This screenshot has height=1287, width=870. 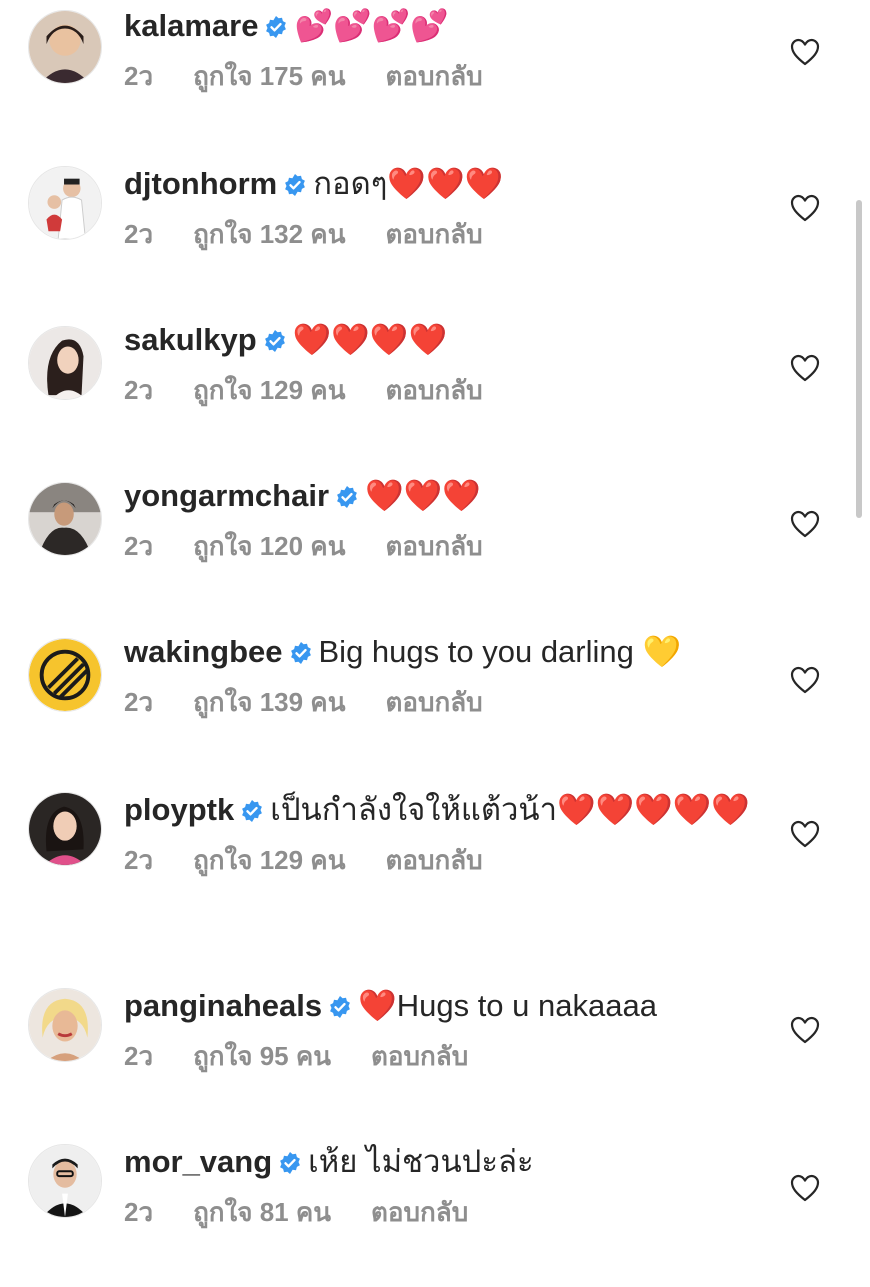 What do you see at coordinates (269, 702) in the screenshot?
I see `like-count: ถูกใจ 139 คน` at bounding box center [269, 702].